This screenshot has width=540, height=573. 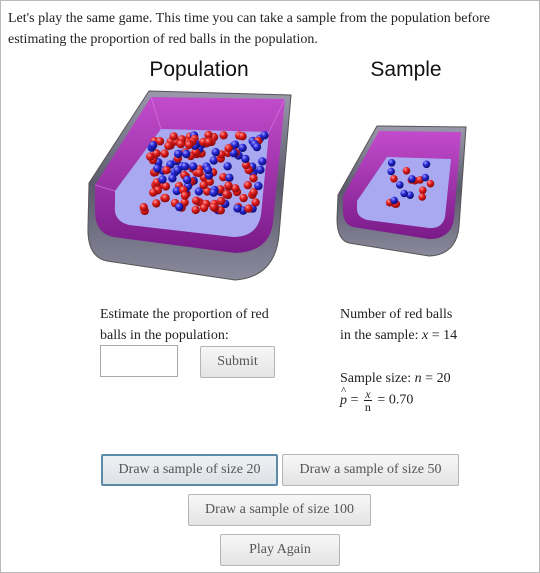 What do you see at coordinates (376, 378) in the screenshot?
I see `sample-size-prefix: Sample size:` at bounding box center [376, 378].